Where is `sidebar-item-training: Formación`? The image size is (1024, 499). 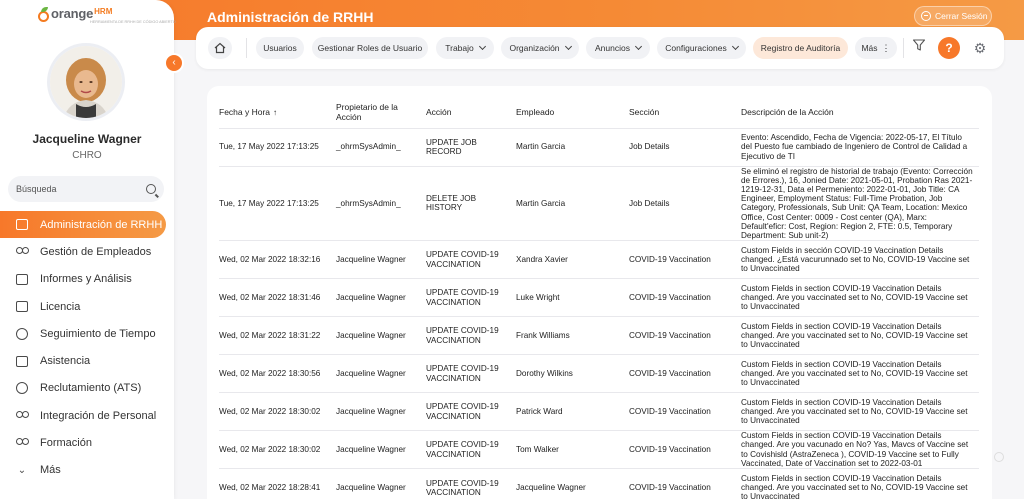
sidebar-item-training: Formación is located at coordinates (85, 442).